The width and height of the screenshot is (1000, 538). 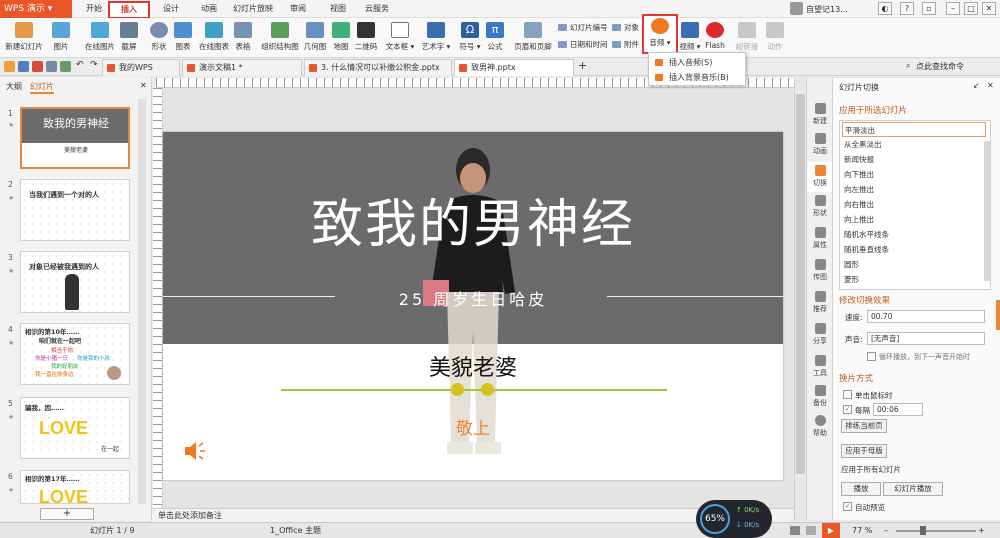 I want to click on zoom-out-icon: –, so click(x=886, y=530).